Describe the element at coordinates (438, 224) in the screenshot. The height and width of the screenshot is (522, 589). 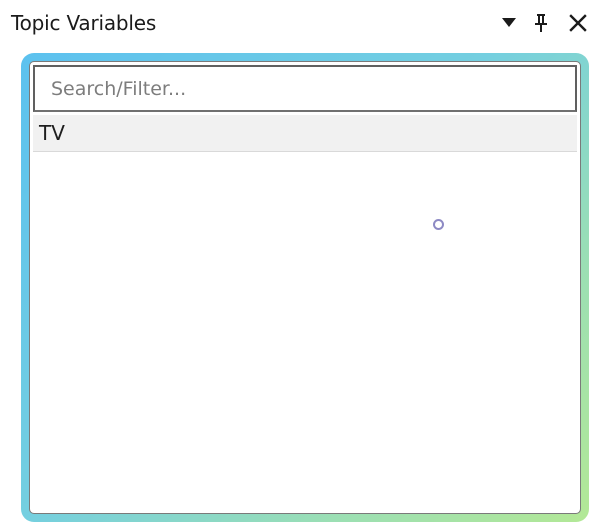
I see `mouse-cursor-ring` at that location.